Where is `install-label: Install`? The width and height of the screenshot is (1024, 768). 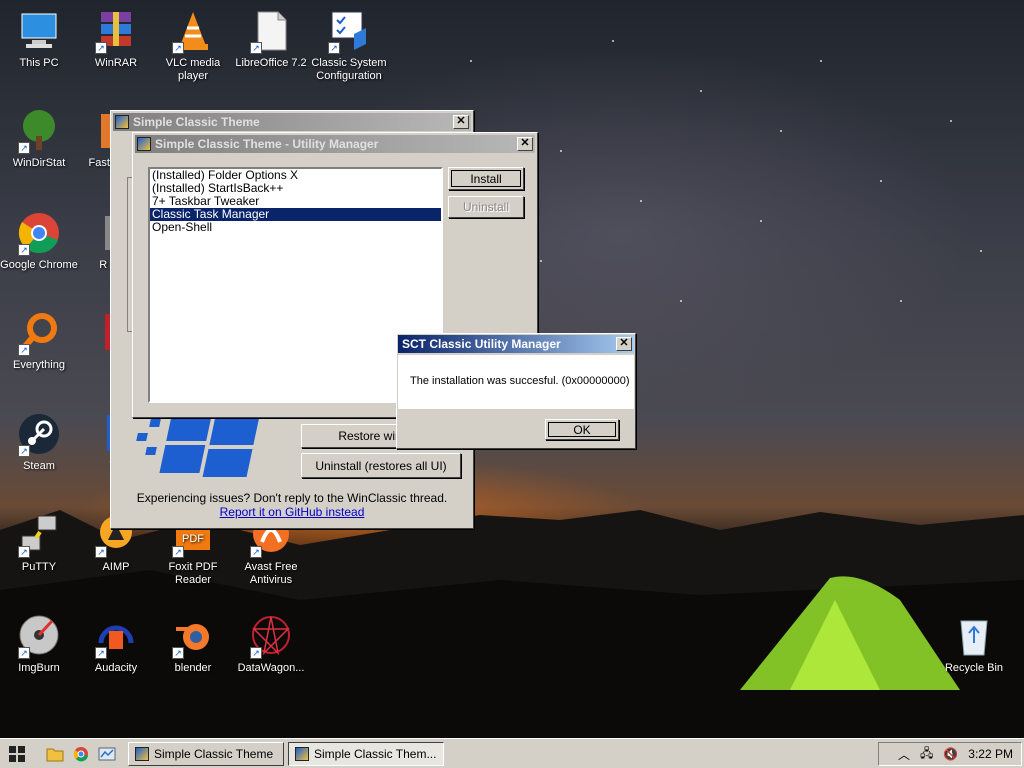
install-label: Install is located at coordinates (486, 178).